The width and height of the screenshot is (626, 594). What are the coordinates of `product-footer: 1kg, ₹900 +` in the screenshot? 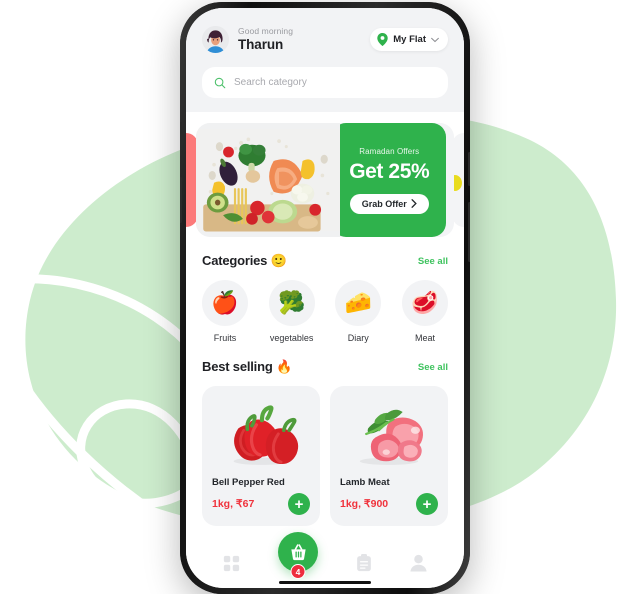 It's located at (389, 504).